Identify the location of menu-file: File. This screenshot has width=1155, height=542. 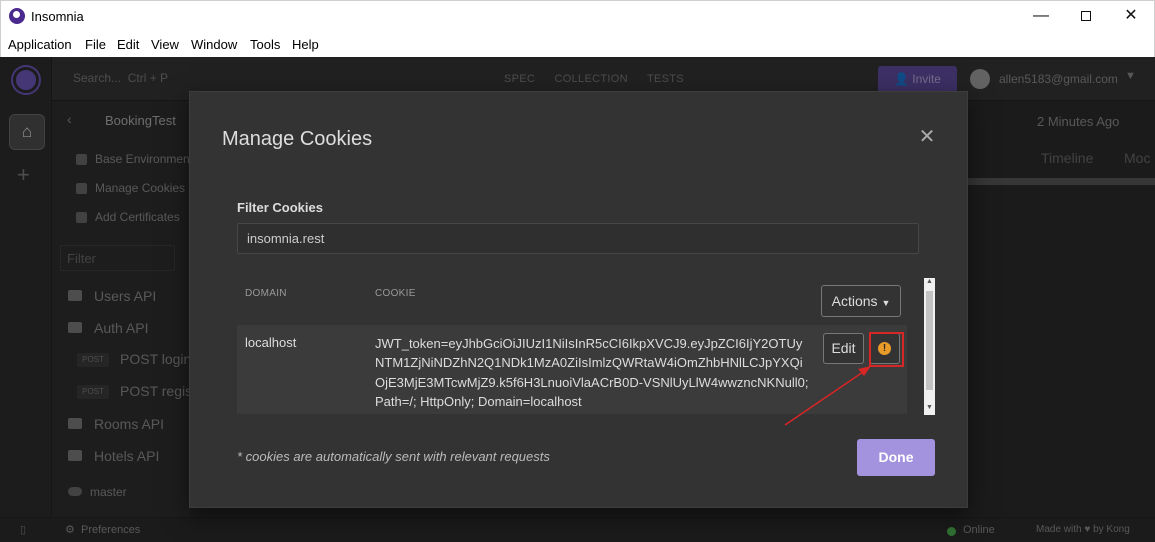
(95, 44).